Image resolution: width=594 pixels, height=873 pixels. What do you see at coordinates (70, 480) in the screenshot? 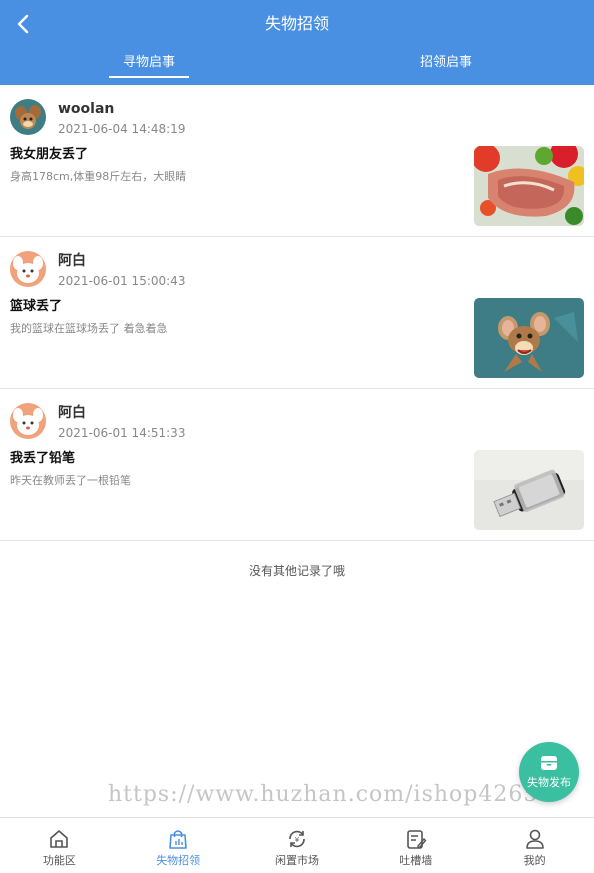
I see `post-description: 昨天在教师丢了一根铅笔` at bounding box center [70, 480].